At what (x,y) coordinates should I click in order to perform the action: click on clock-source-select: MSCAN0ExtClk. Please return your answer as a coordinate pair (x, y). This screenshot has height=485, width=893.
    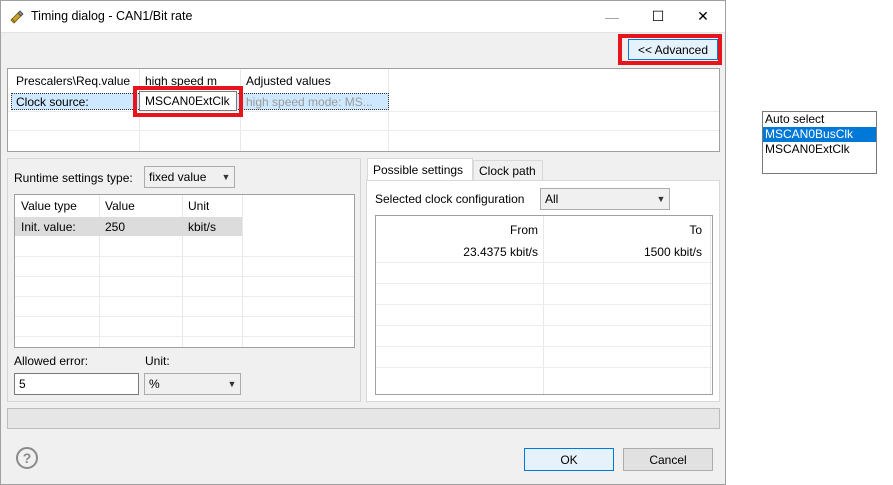
    Looking at the image, I should click on (188, 101).